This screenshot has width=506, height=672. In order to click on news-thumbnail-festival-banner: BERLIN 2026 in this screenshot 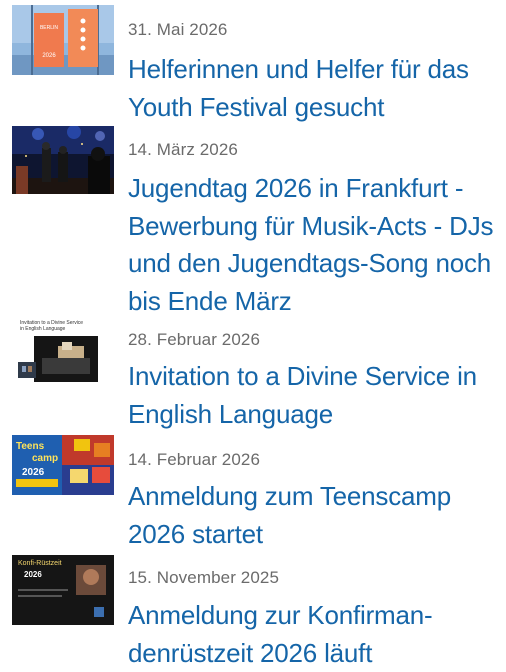, I will do `click(63, 40)`.